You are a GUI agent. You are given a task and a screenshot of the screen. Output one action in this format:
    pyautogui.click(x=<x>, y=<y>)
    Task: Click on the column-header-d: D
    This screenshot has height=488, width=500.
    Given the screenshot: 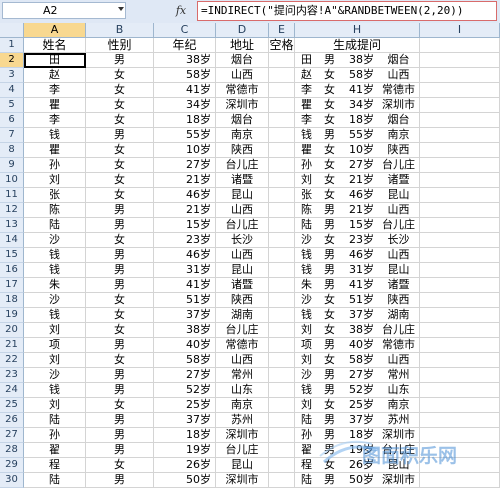 What is the action you would take?
    pyautogui.click(x=242, y=30)
    